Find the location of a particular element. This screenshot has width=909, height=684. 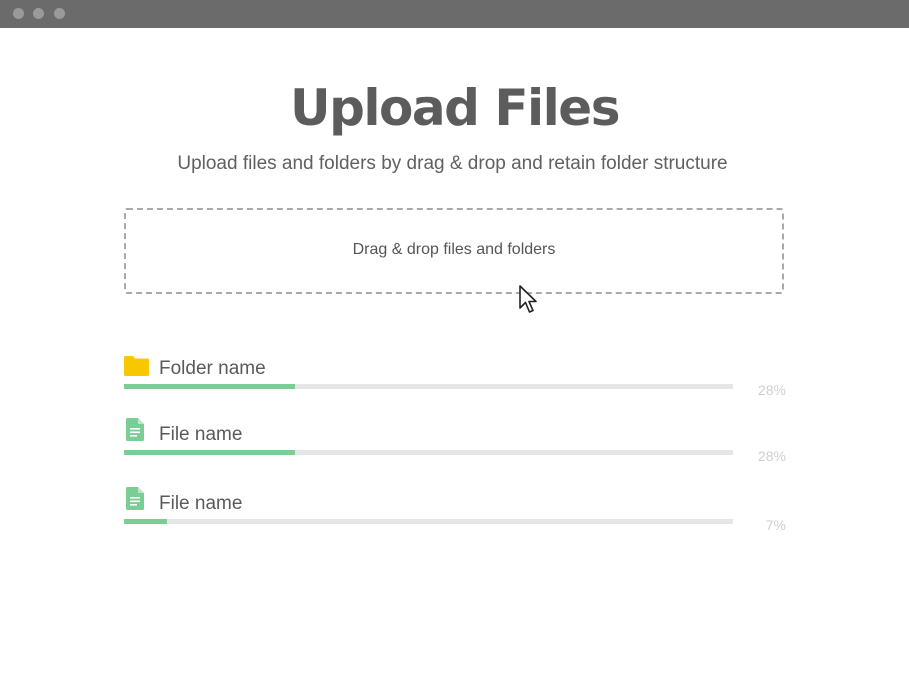

upload-item: File name 28% is located at coordinates (456, 444).